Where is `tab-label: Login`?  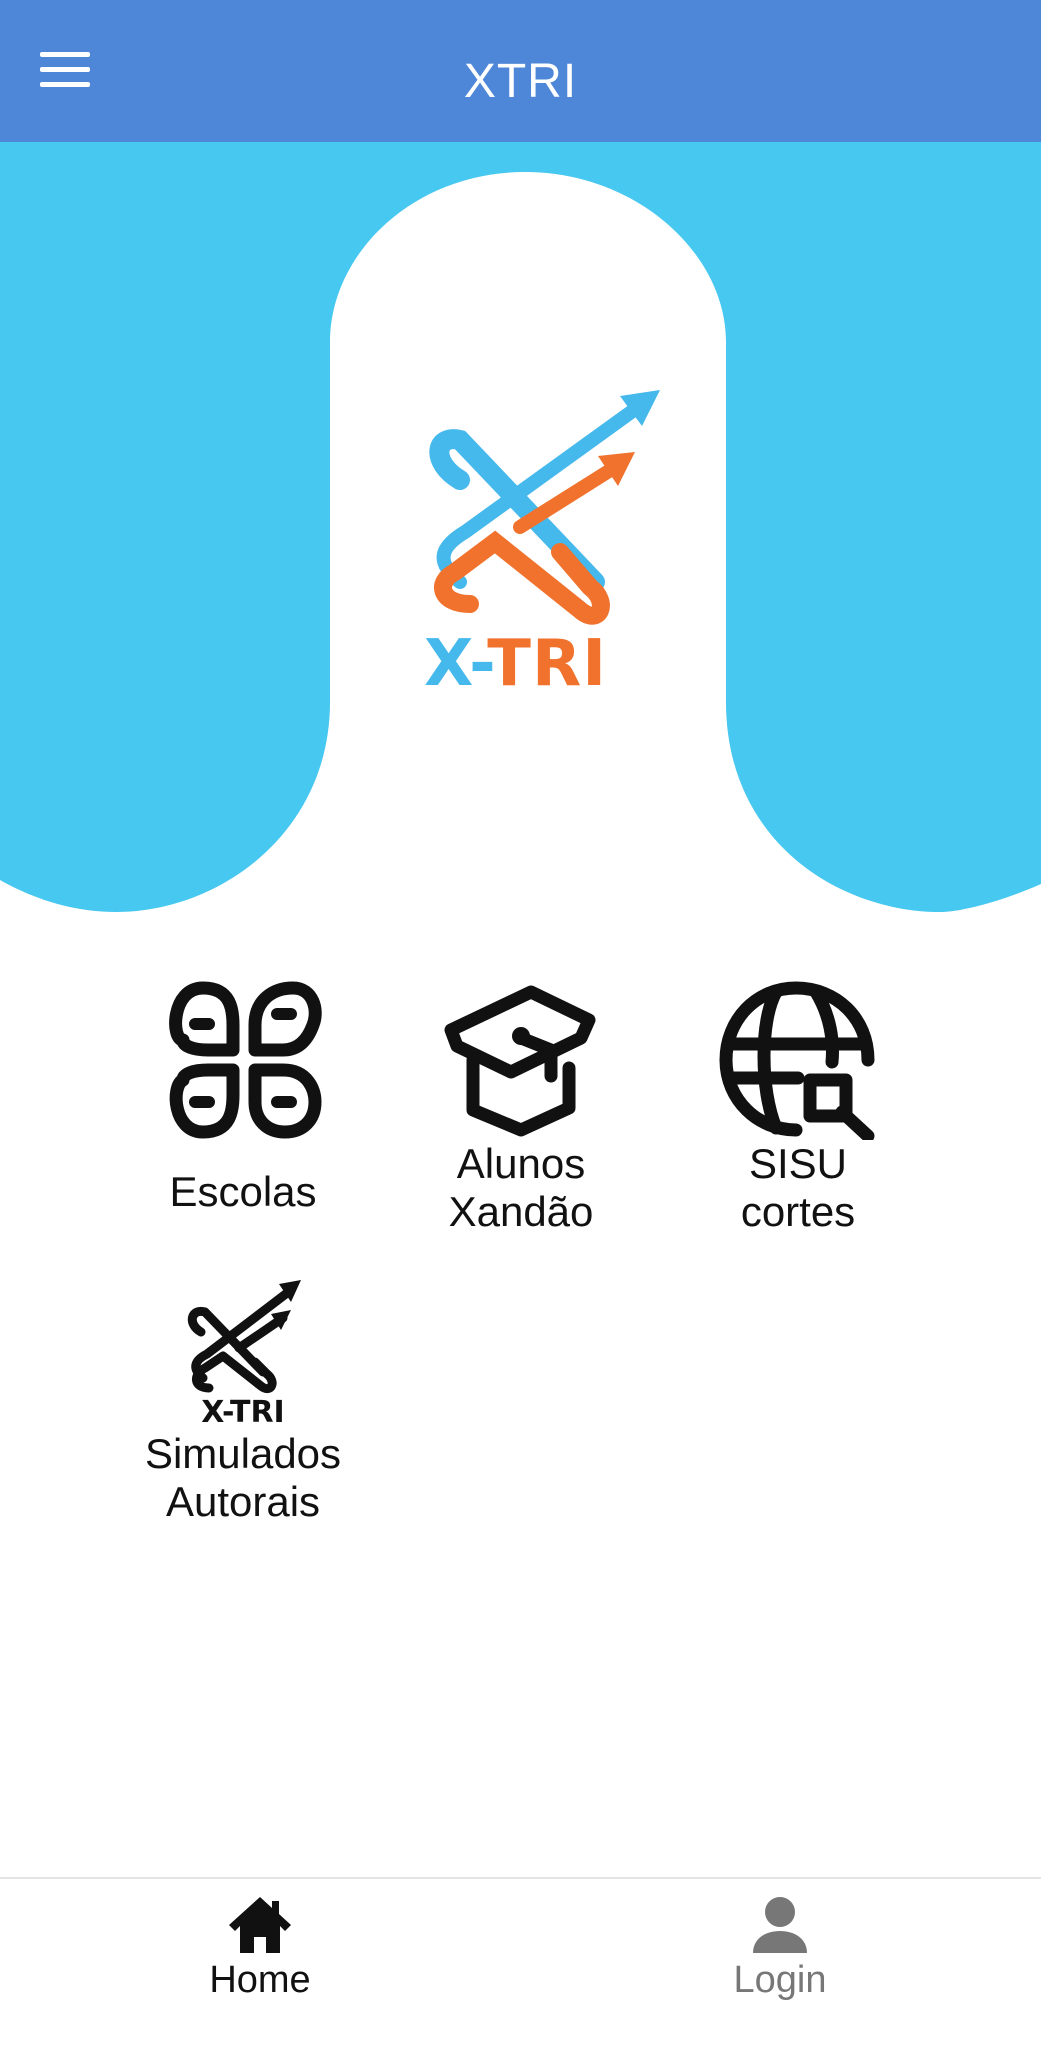 tab-label: Login is located at coordinates (780, 1980).